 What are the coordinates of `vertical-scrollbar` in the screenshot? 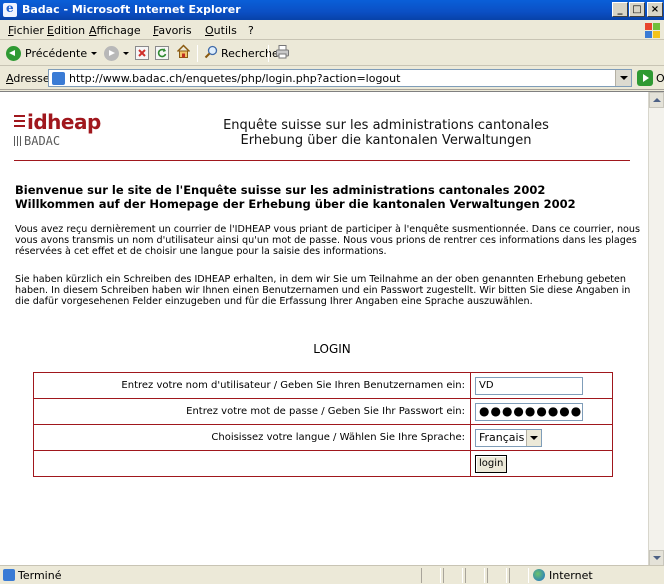 It's located at (656, 328).